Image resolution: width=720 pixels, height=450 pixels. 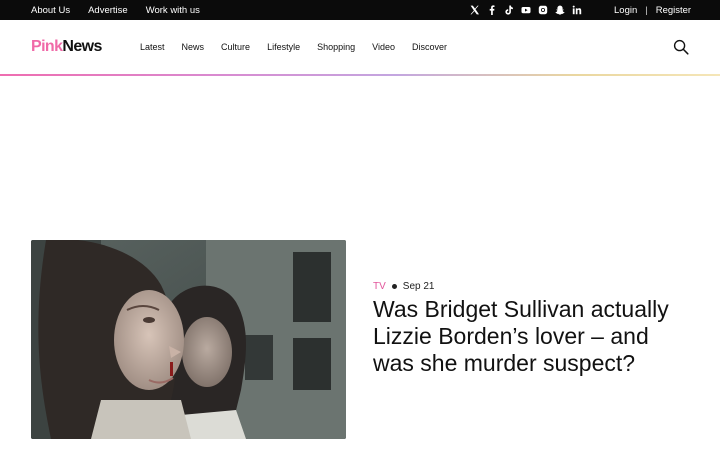 What do you see at coordinates (283, 47) in the screenshot?
I see `nav-item-lifestyle: Lifestyle` at bounding box center [283, 47].